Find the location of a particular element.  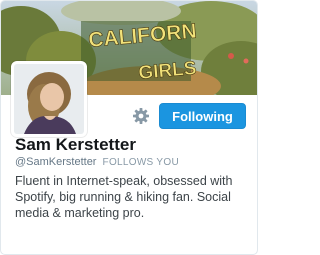

avatar is located at coordinates (49, 99).